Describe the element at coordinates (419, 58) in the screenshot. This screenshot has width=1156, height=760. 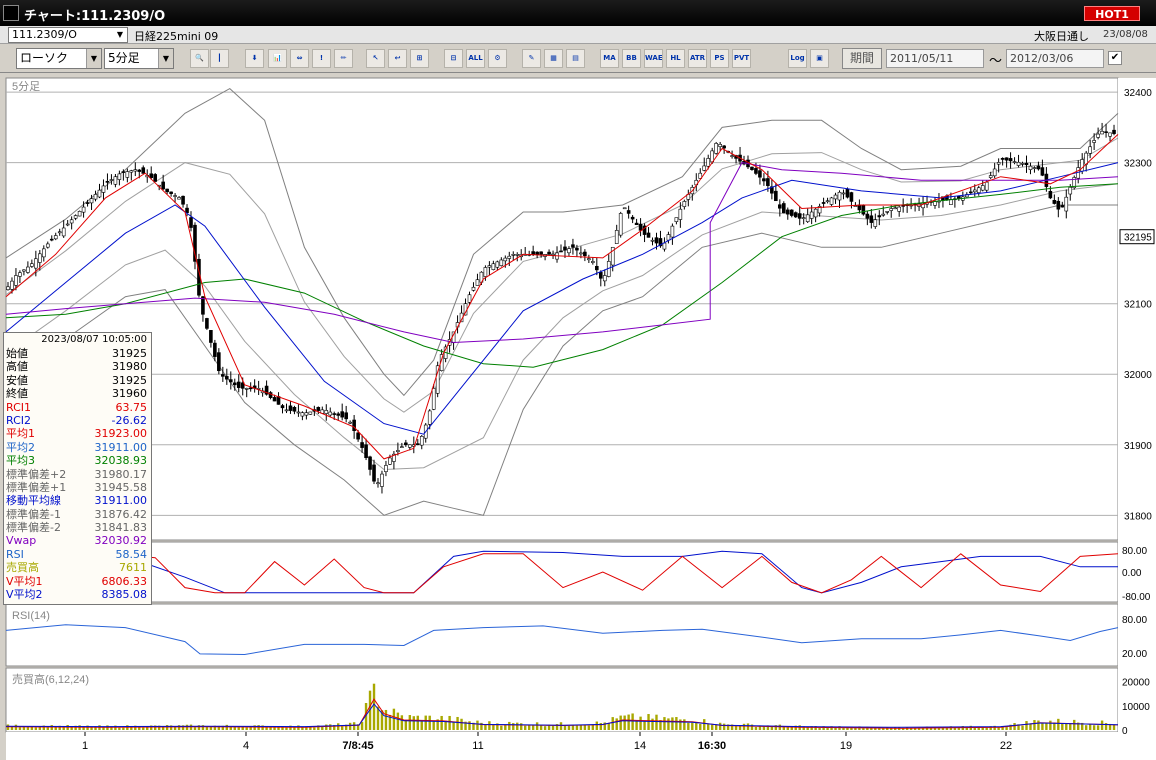
I see `tool-button: ⊞` at that location.